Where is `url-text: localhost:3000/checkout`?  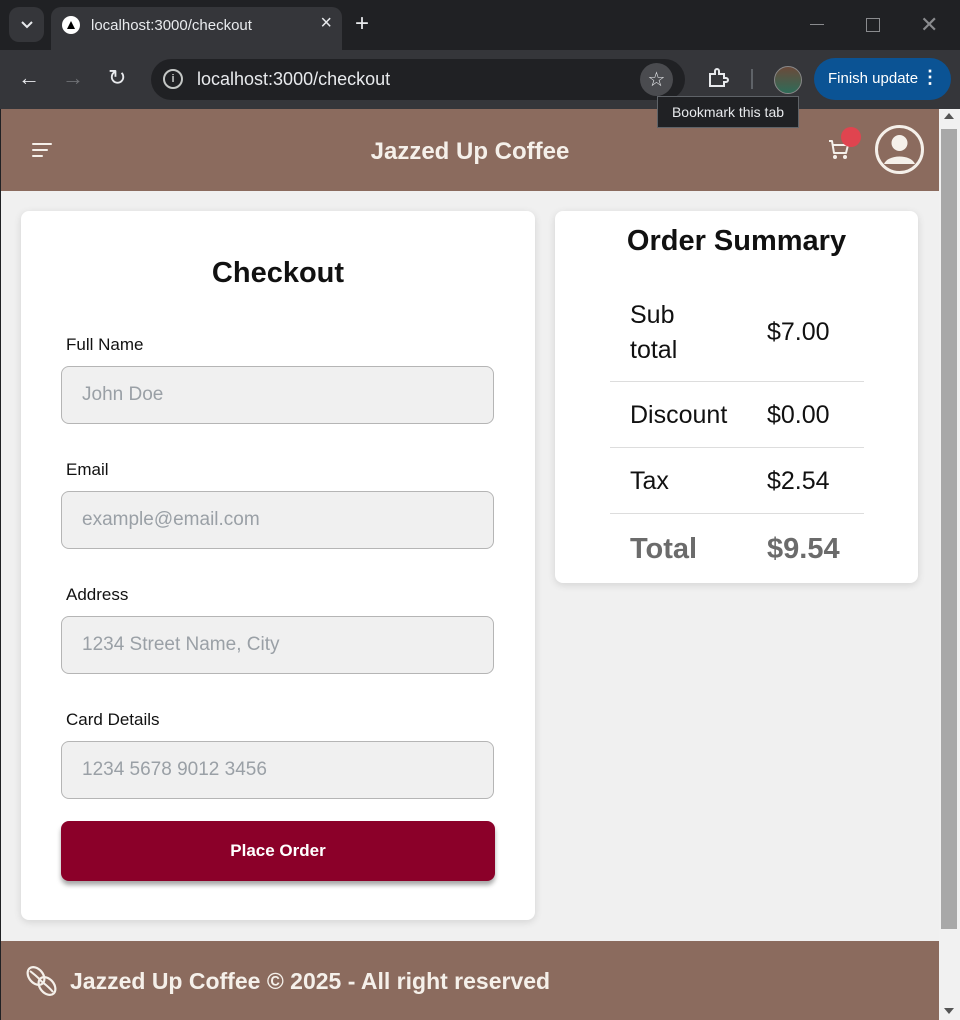 url-text: localhost:3000/checkout is located at coordinates (293, 79).